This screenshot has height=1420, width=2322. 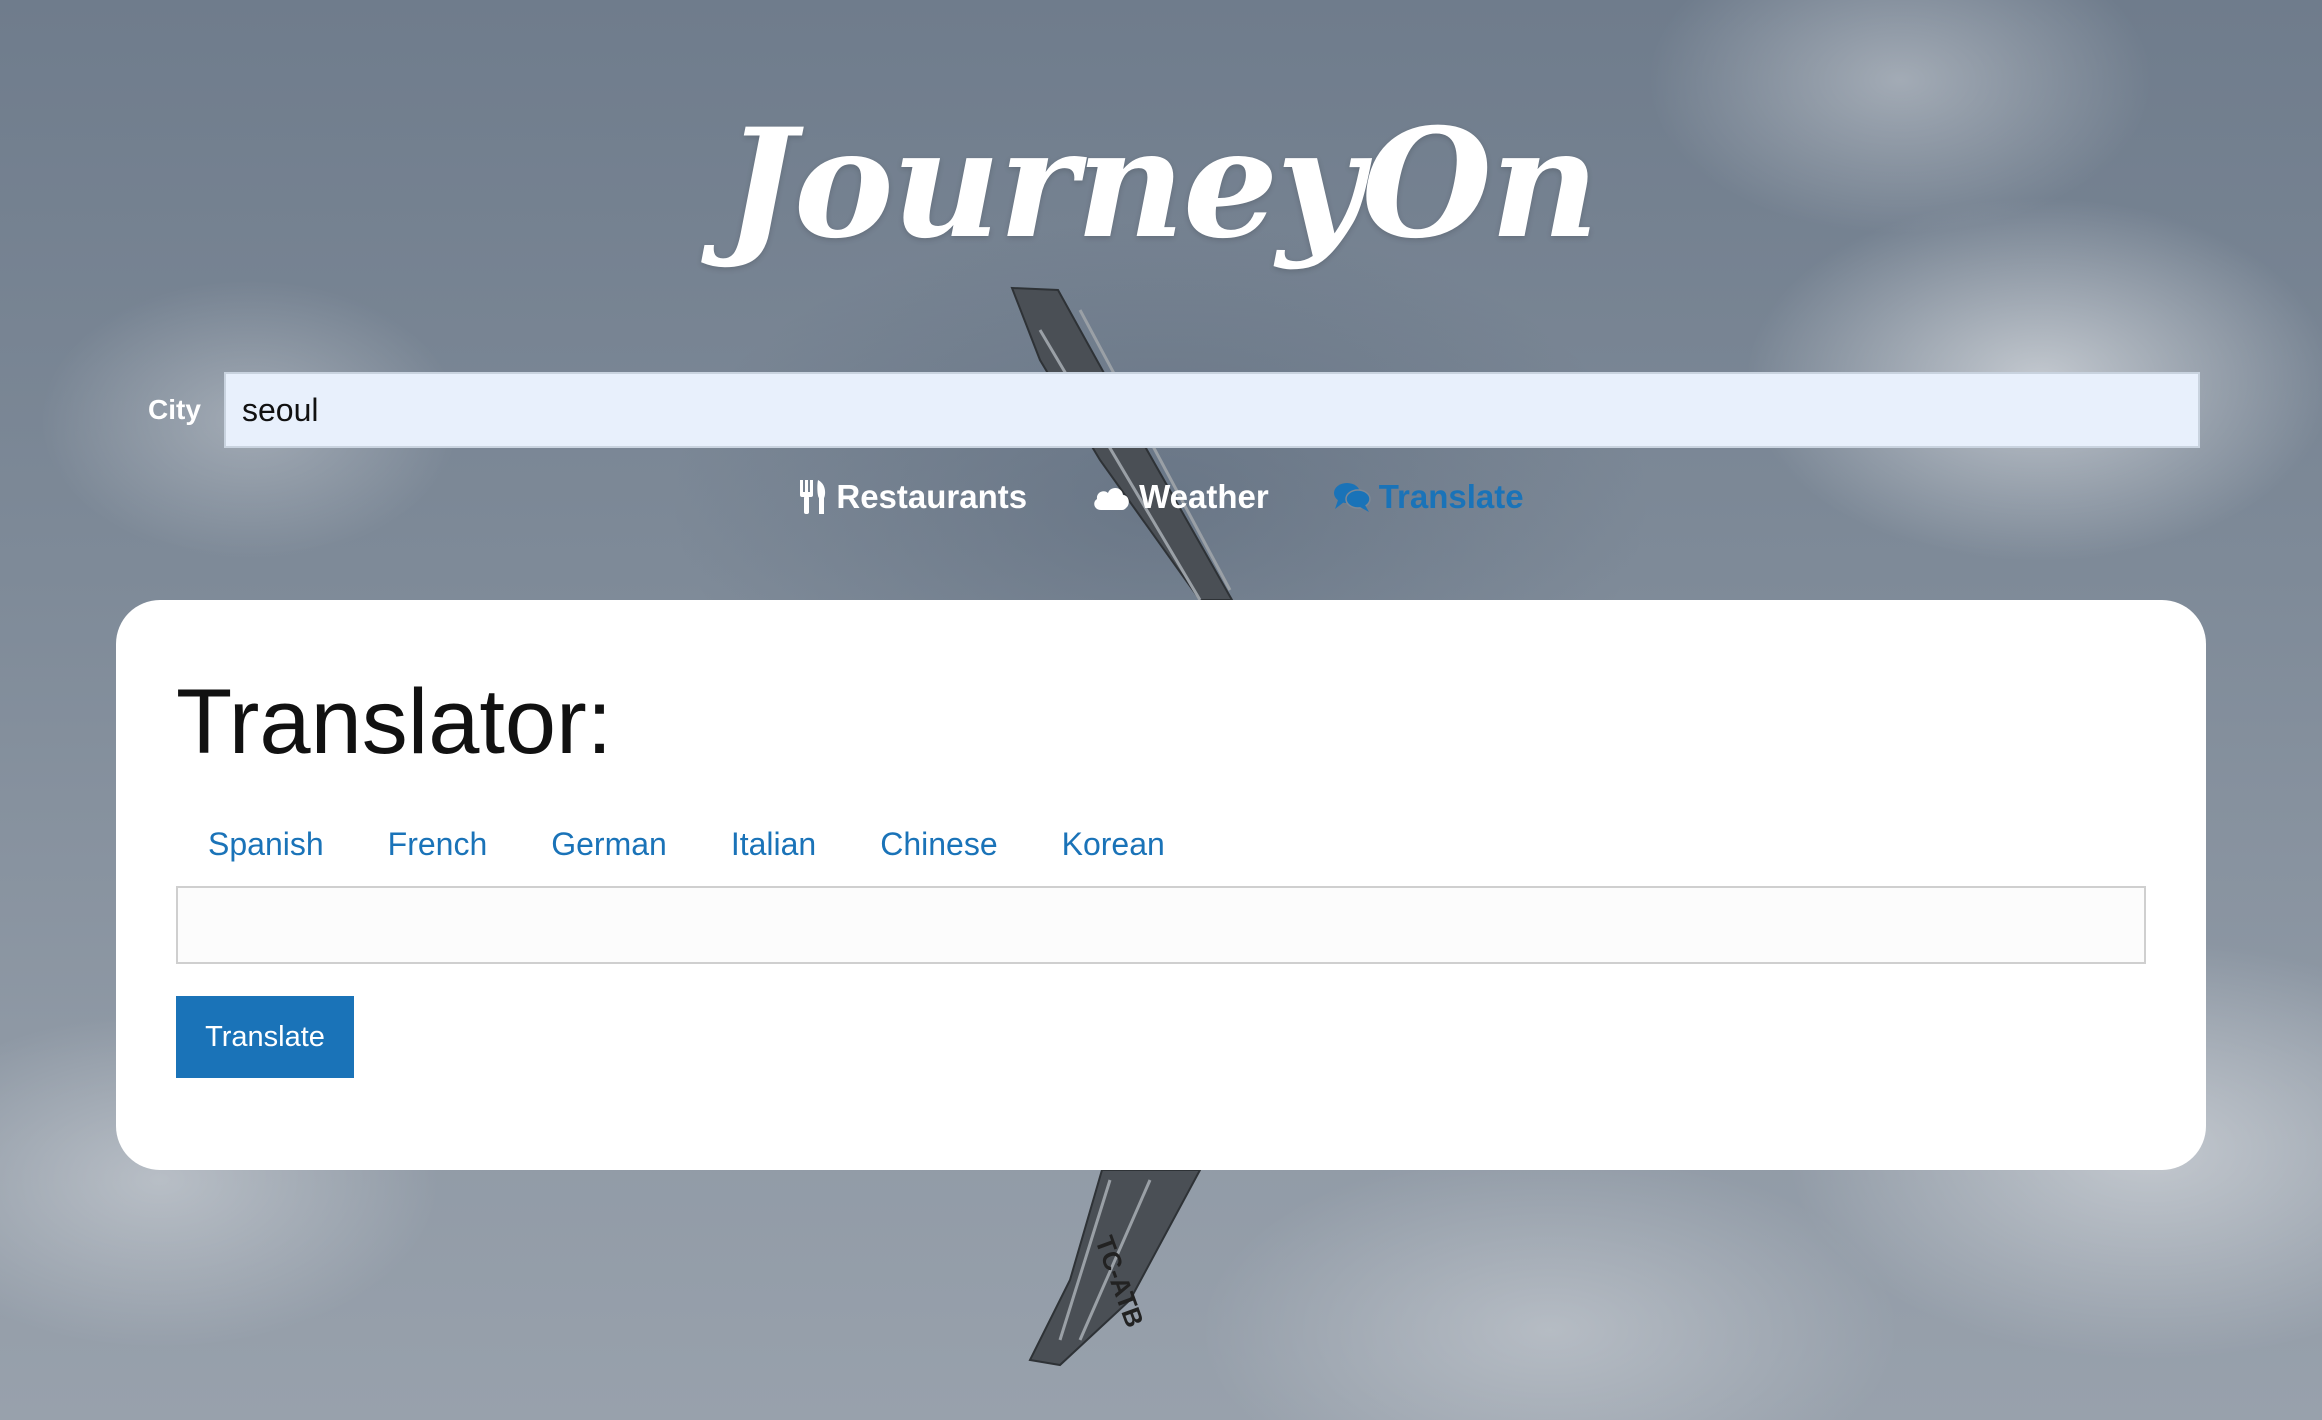 What do you see at coordinates (1161, 184) in the screenshot?
I see `app-logo: JourneyOn` at bounding box center [1161, 184].